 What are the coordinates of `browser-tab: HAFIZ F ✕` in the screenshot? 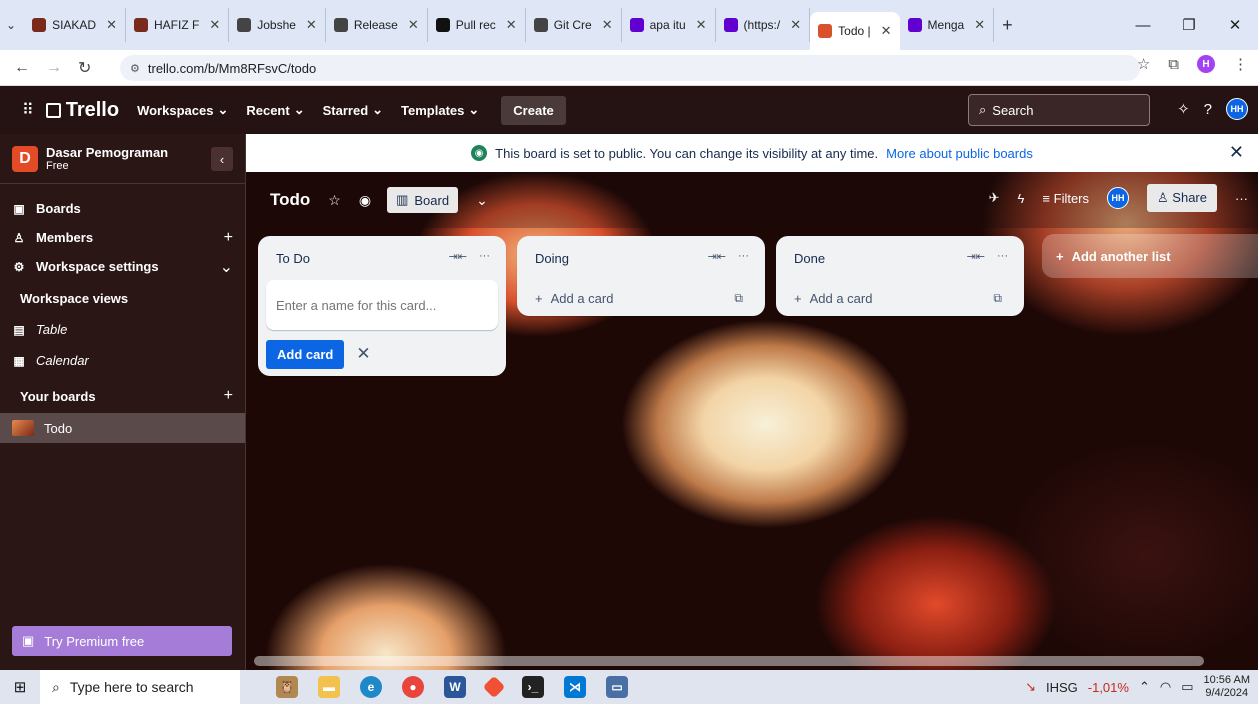 It's located at (178, 25).